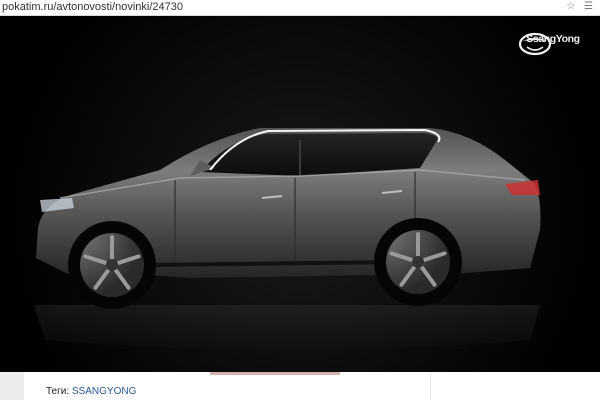 Image resolution: width=600 pixels, height=400 pixels. What do you see at coordinates (300, 8) in the screenshot?
I see `browser-address-bar: pokatim.ru/avtonovosti/novinki/24730 ☆ ☰` at bounding box center [300, 8].